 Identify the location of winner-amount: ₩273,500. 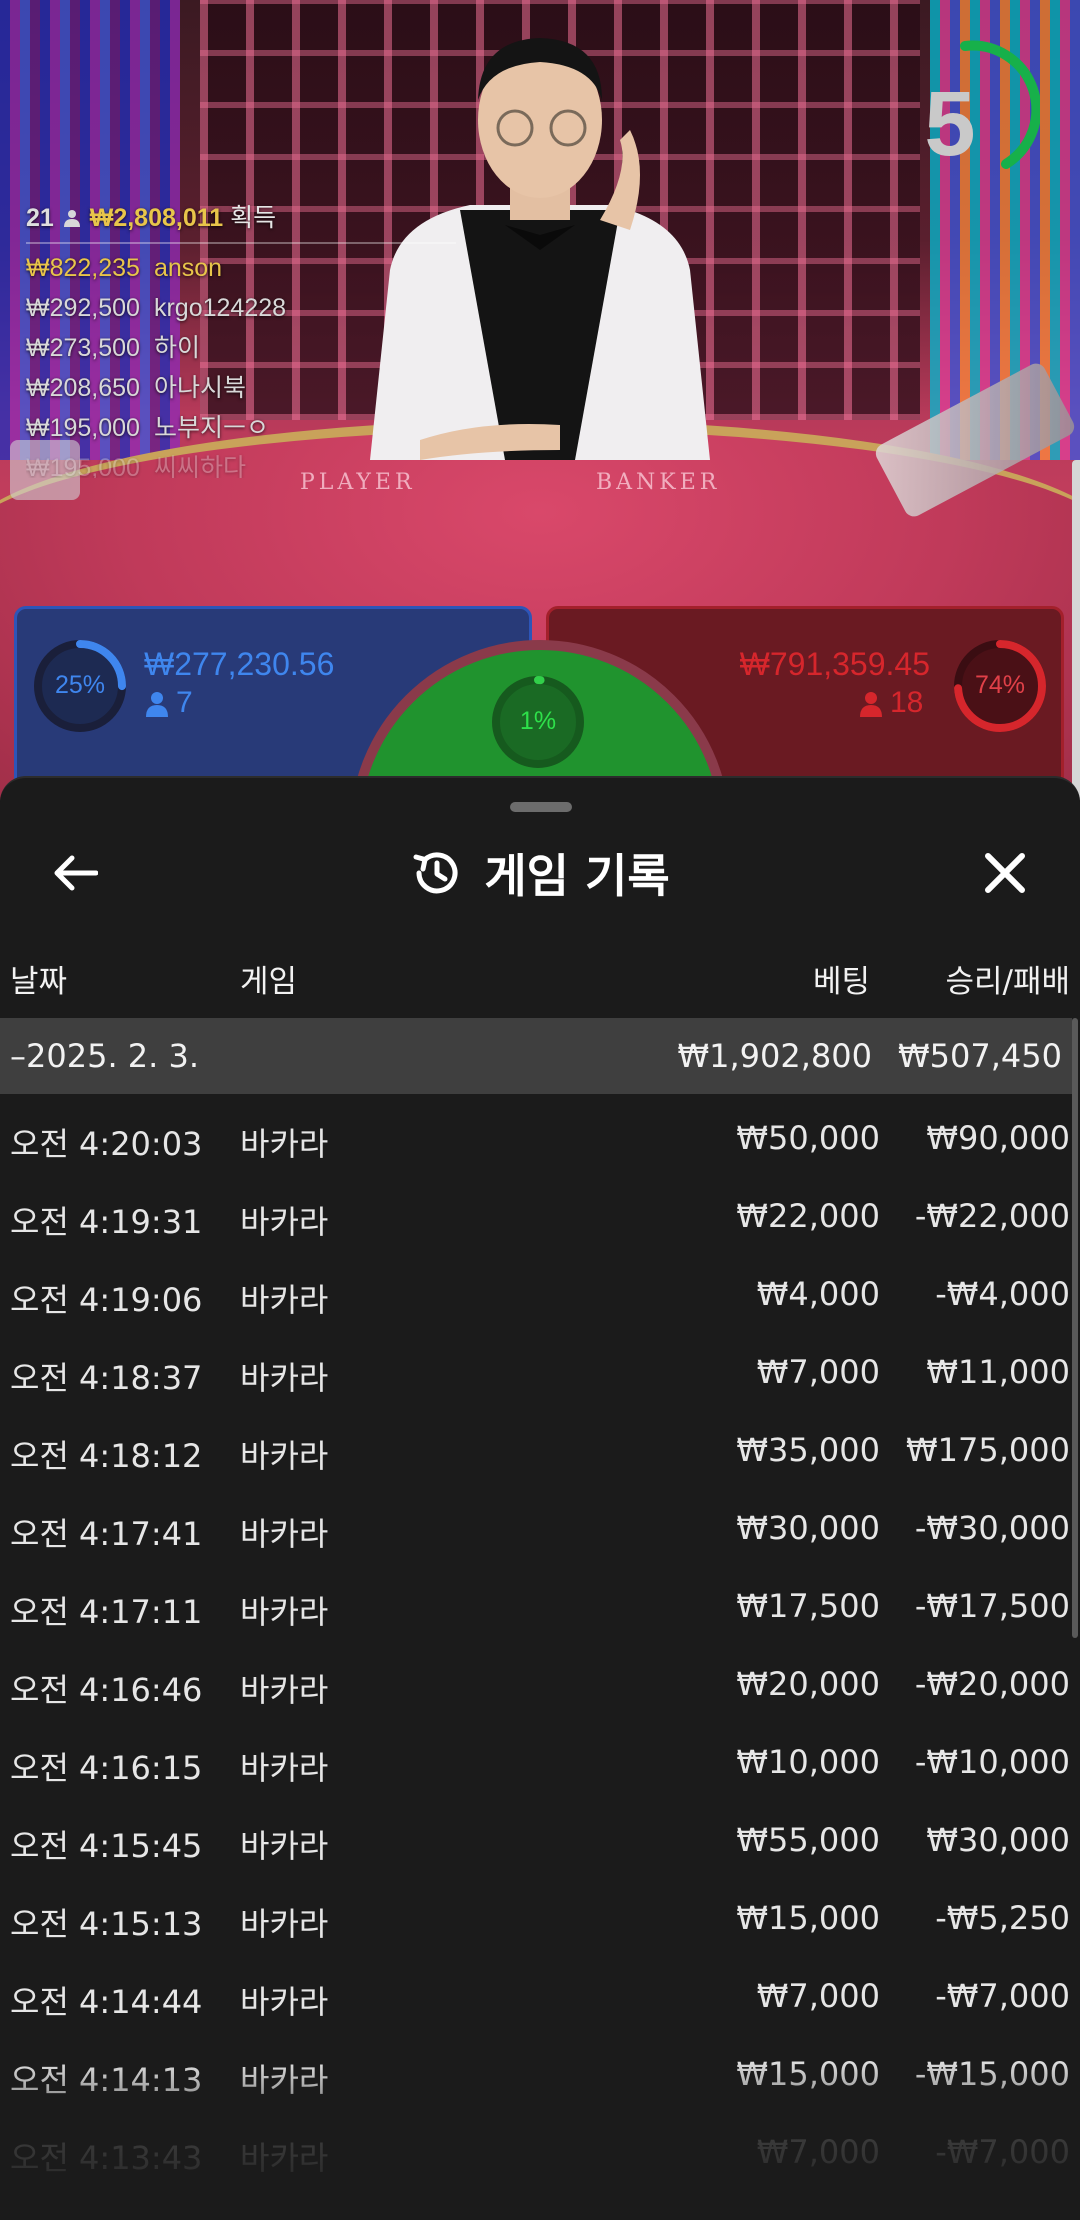
(83, 348).